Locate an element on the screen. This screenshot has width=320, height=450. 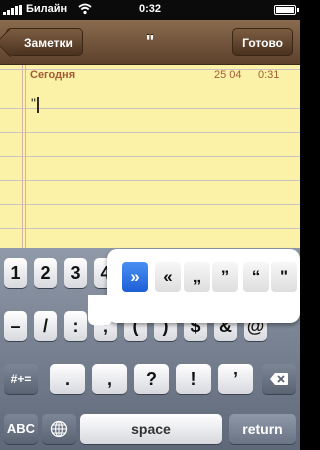
popup-tail is located at coordinates (100, 310).